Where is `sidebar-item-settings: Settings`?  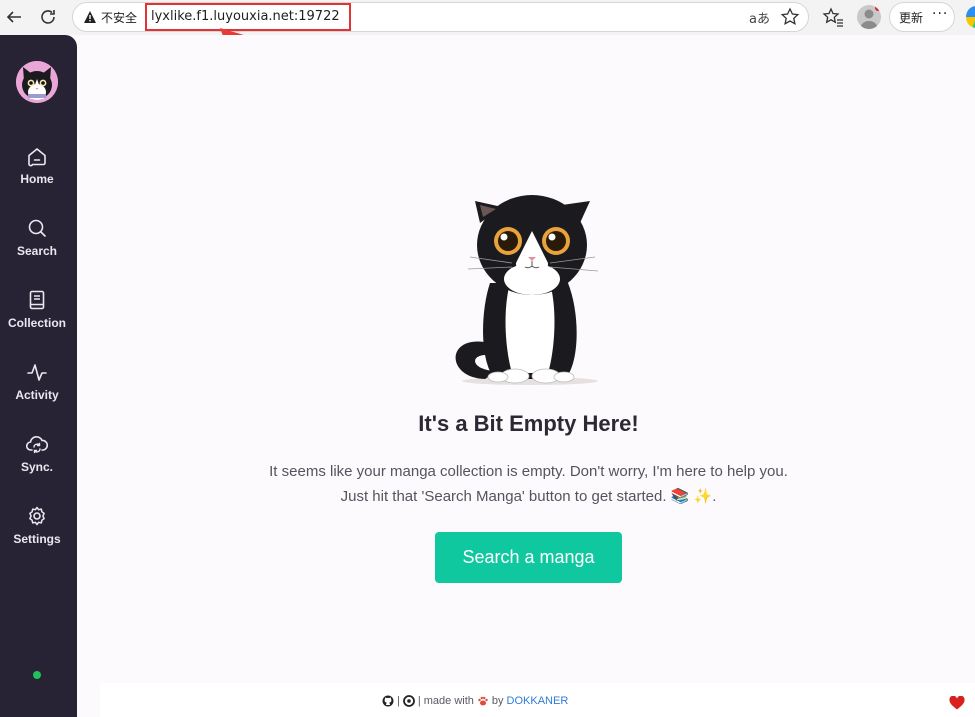
sidebar-item-settings: Settings is located at coordinates (37, 533).